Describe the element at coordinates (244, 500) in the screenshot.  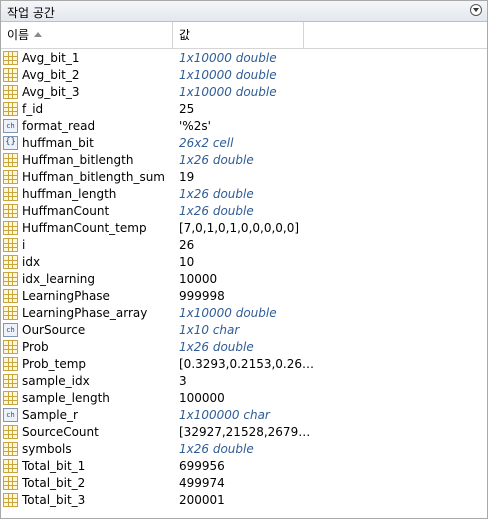
I see `variable-row: Total_bit_3 200001` at that location.